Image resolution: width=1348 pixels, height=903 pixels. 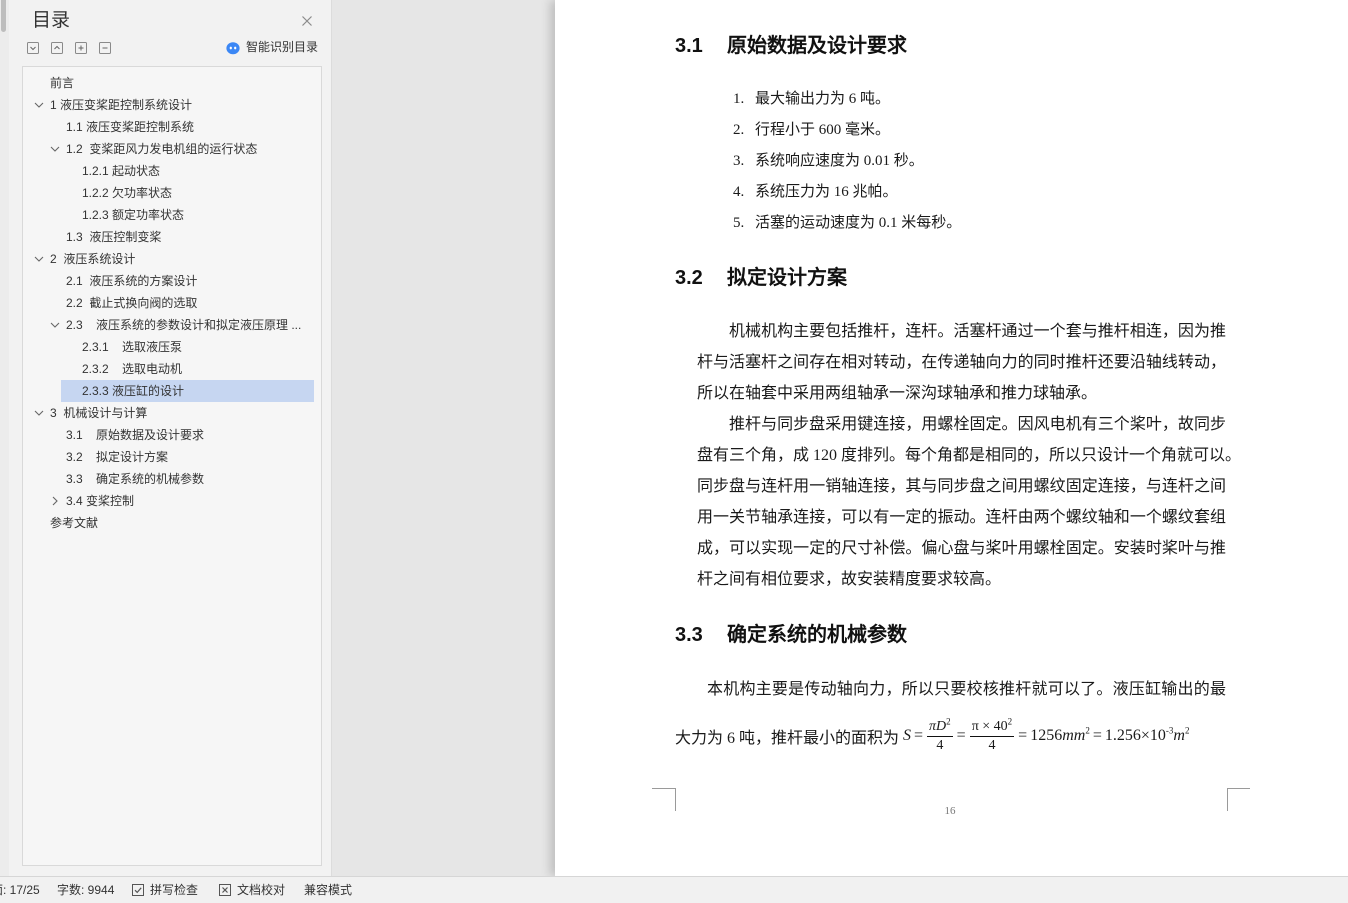 What do you see at coordinates (689, 46) in the screenshot?
I see `section-number: 3.1` at bounding box center [689, 46].